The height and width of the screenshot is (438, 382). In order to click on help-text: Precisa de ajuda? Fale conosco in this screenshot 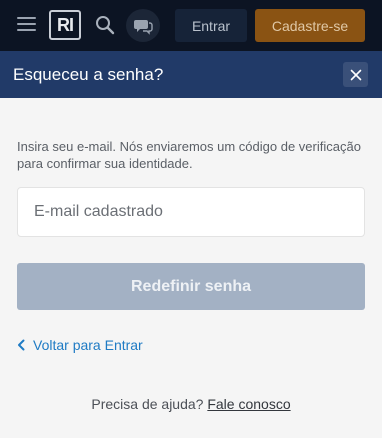, I will do `click(191, 404)`.